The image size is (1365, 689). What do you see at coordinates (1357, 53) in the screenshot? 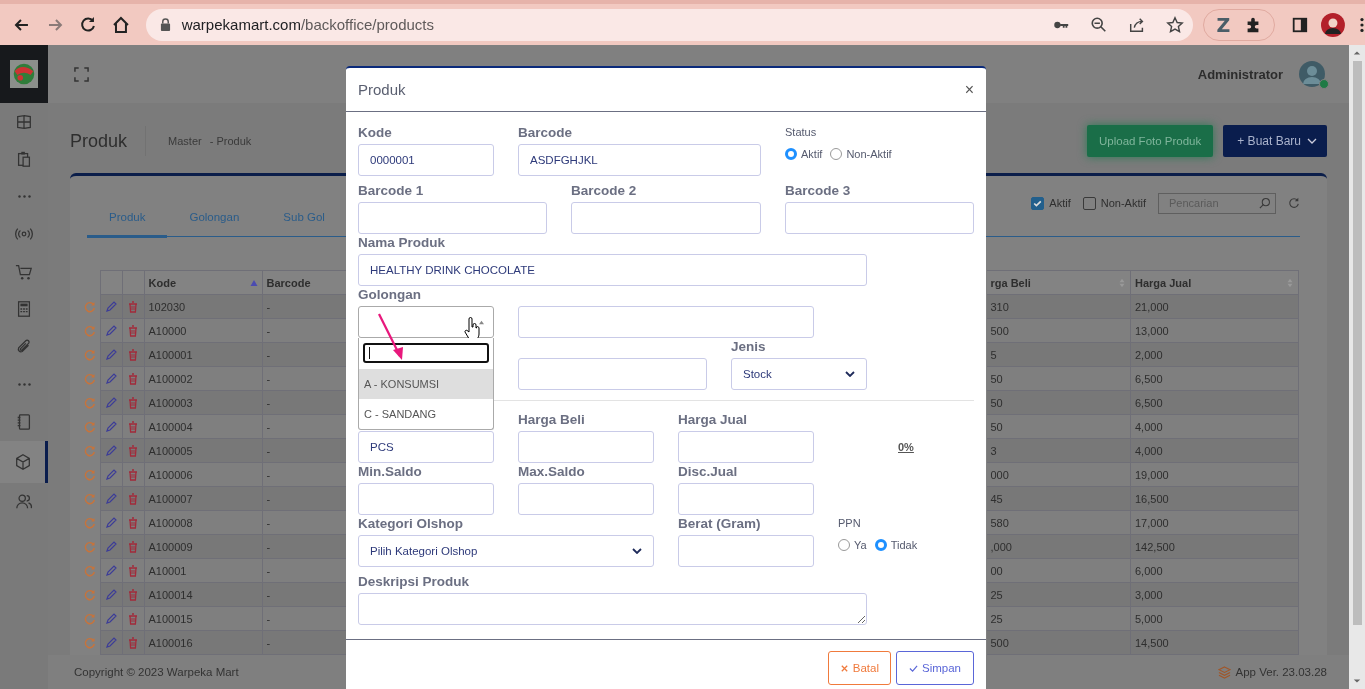
I see `scroll-up-icon` at bounding box center [1357, 53].